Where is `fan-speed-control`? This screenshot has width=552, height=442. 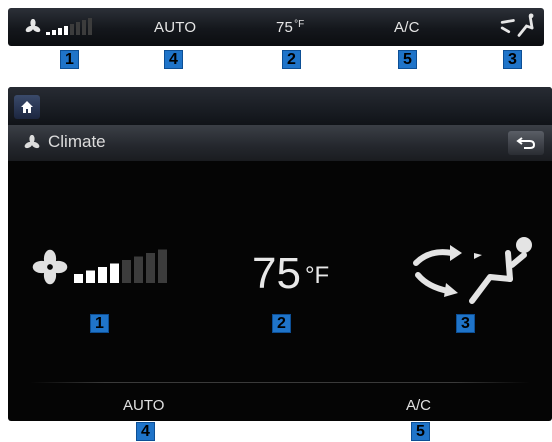 fan-speed-control is located at coordinates (100, 267).